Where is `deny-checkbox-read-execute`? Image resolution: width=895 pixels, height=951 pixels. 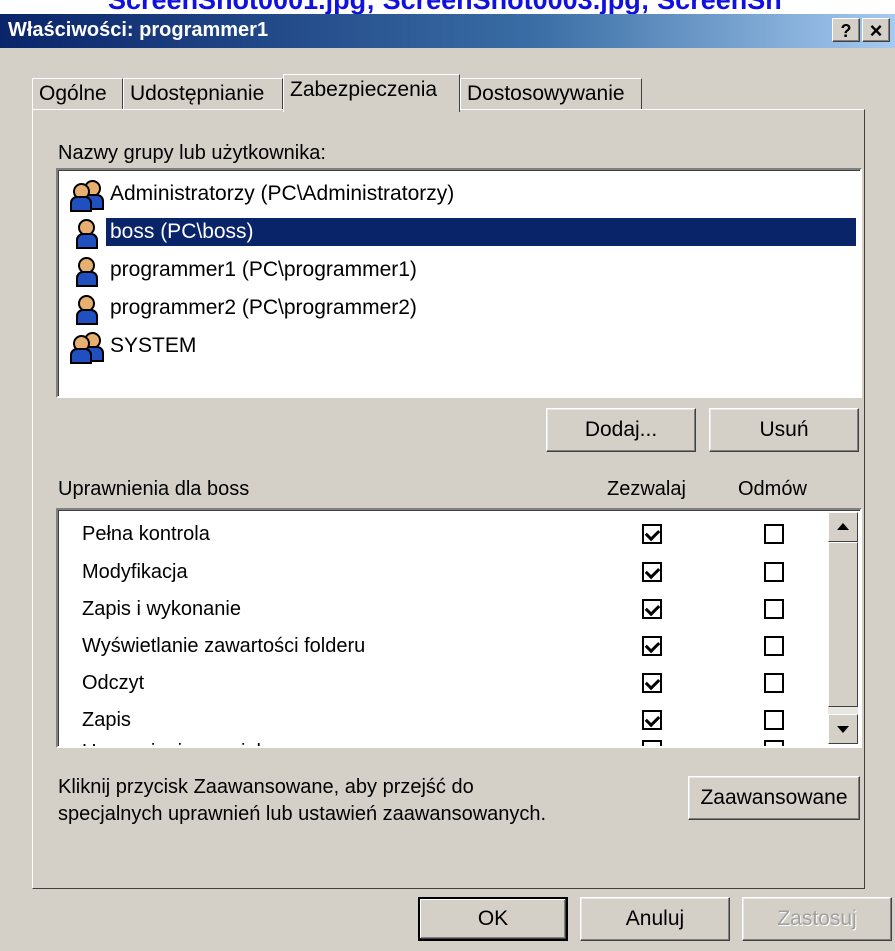 deny-checkbox-read-execute is located at coordinates (774, 609).